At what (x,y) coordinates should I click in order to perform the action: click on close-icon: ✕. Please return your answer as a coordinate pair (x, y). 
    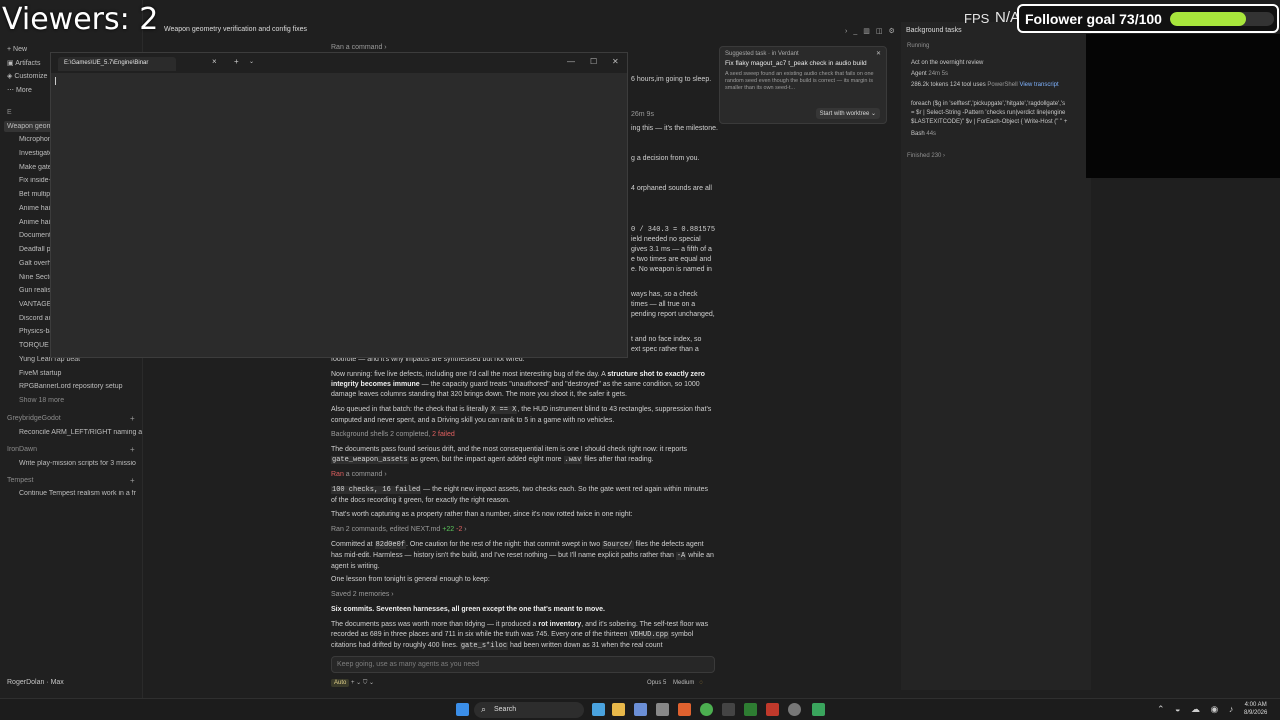
    Looking at the image, I should click on (878, 53).